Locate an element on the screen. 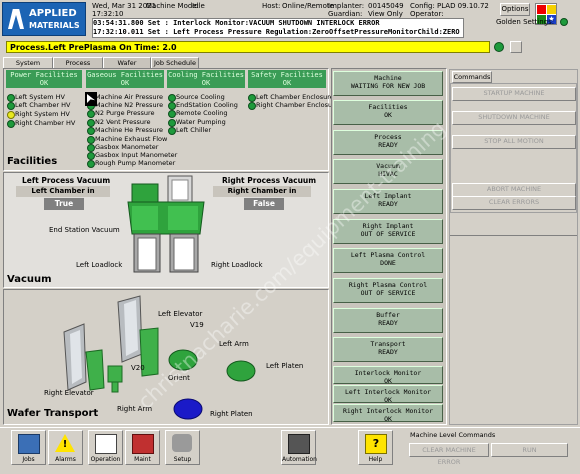  config-label: Config: is located at coordinates (422, 6).